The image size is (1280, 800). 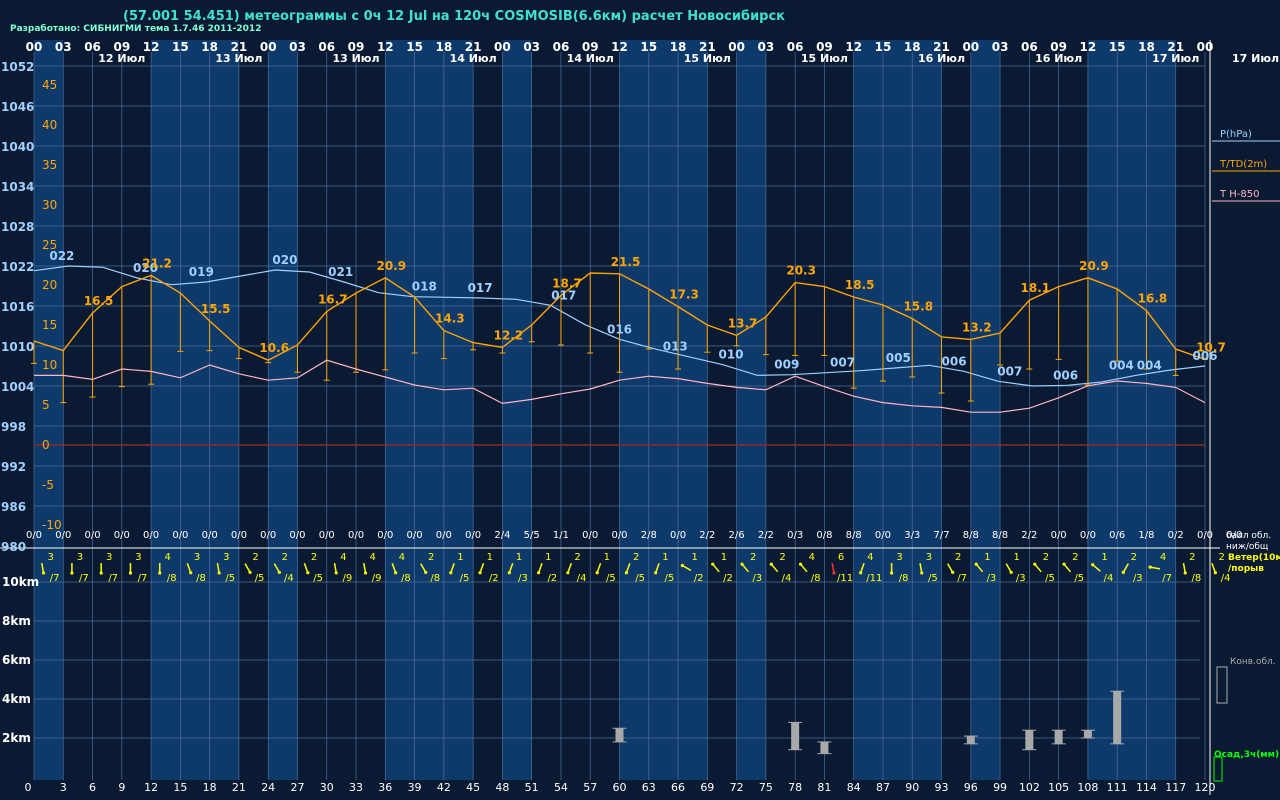 What do you see at coordinates (121, 58) in the screenshot?
I see `day-label: 12 Июл` at bounding box center [121, 58].